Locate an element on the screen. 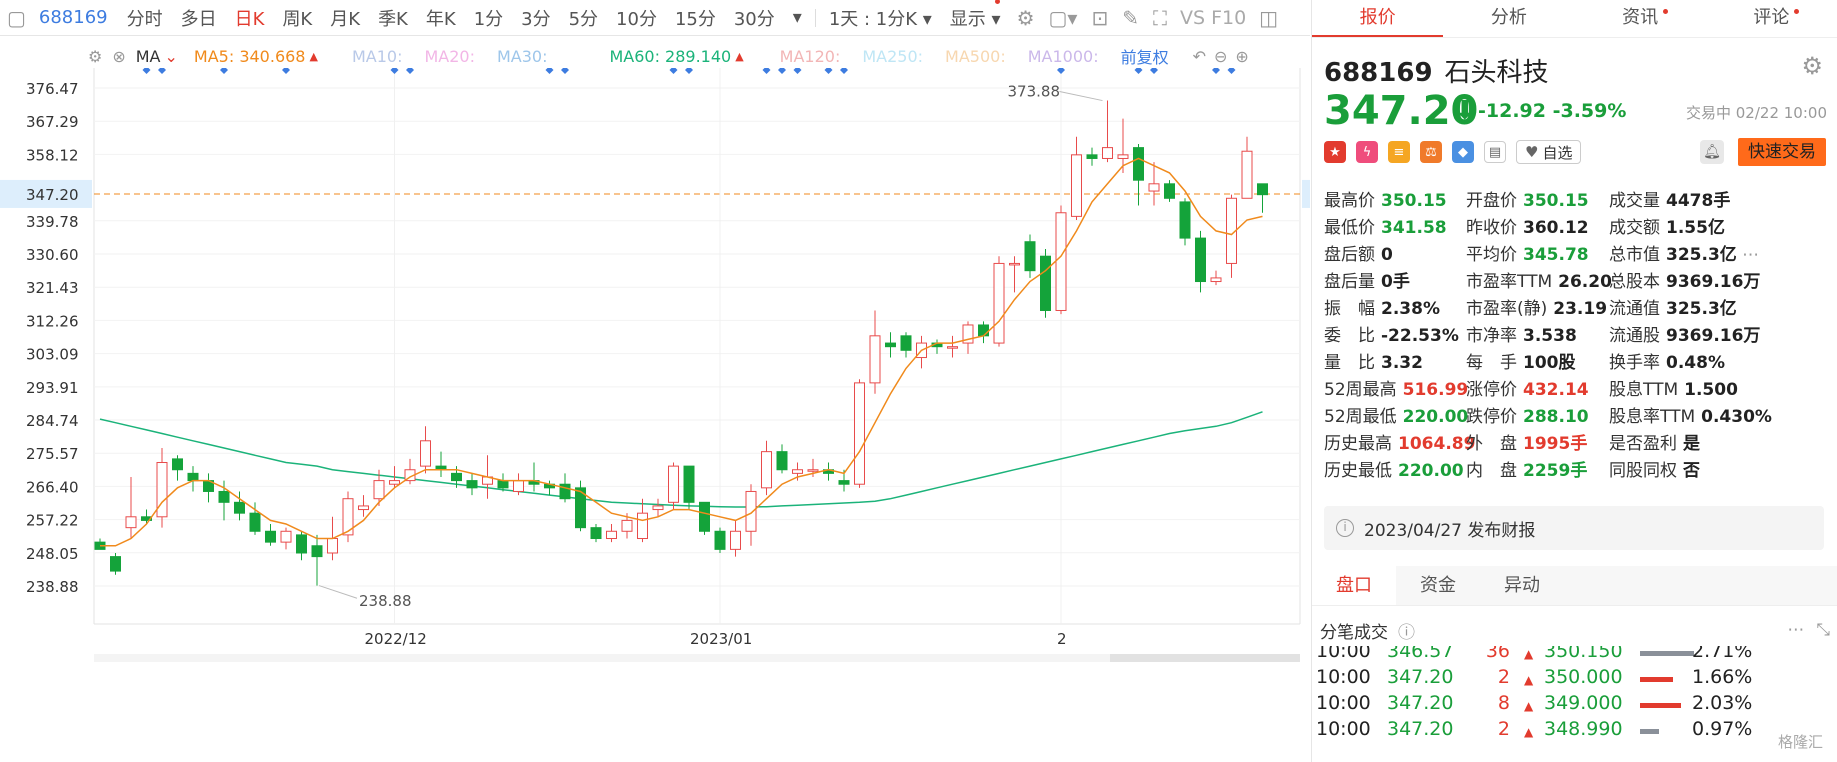 The image size is (1837, 762). field-value: 2259手 is located at coordinates (1555, 471).